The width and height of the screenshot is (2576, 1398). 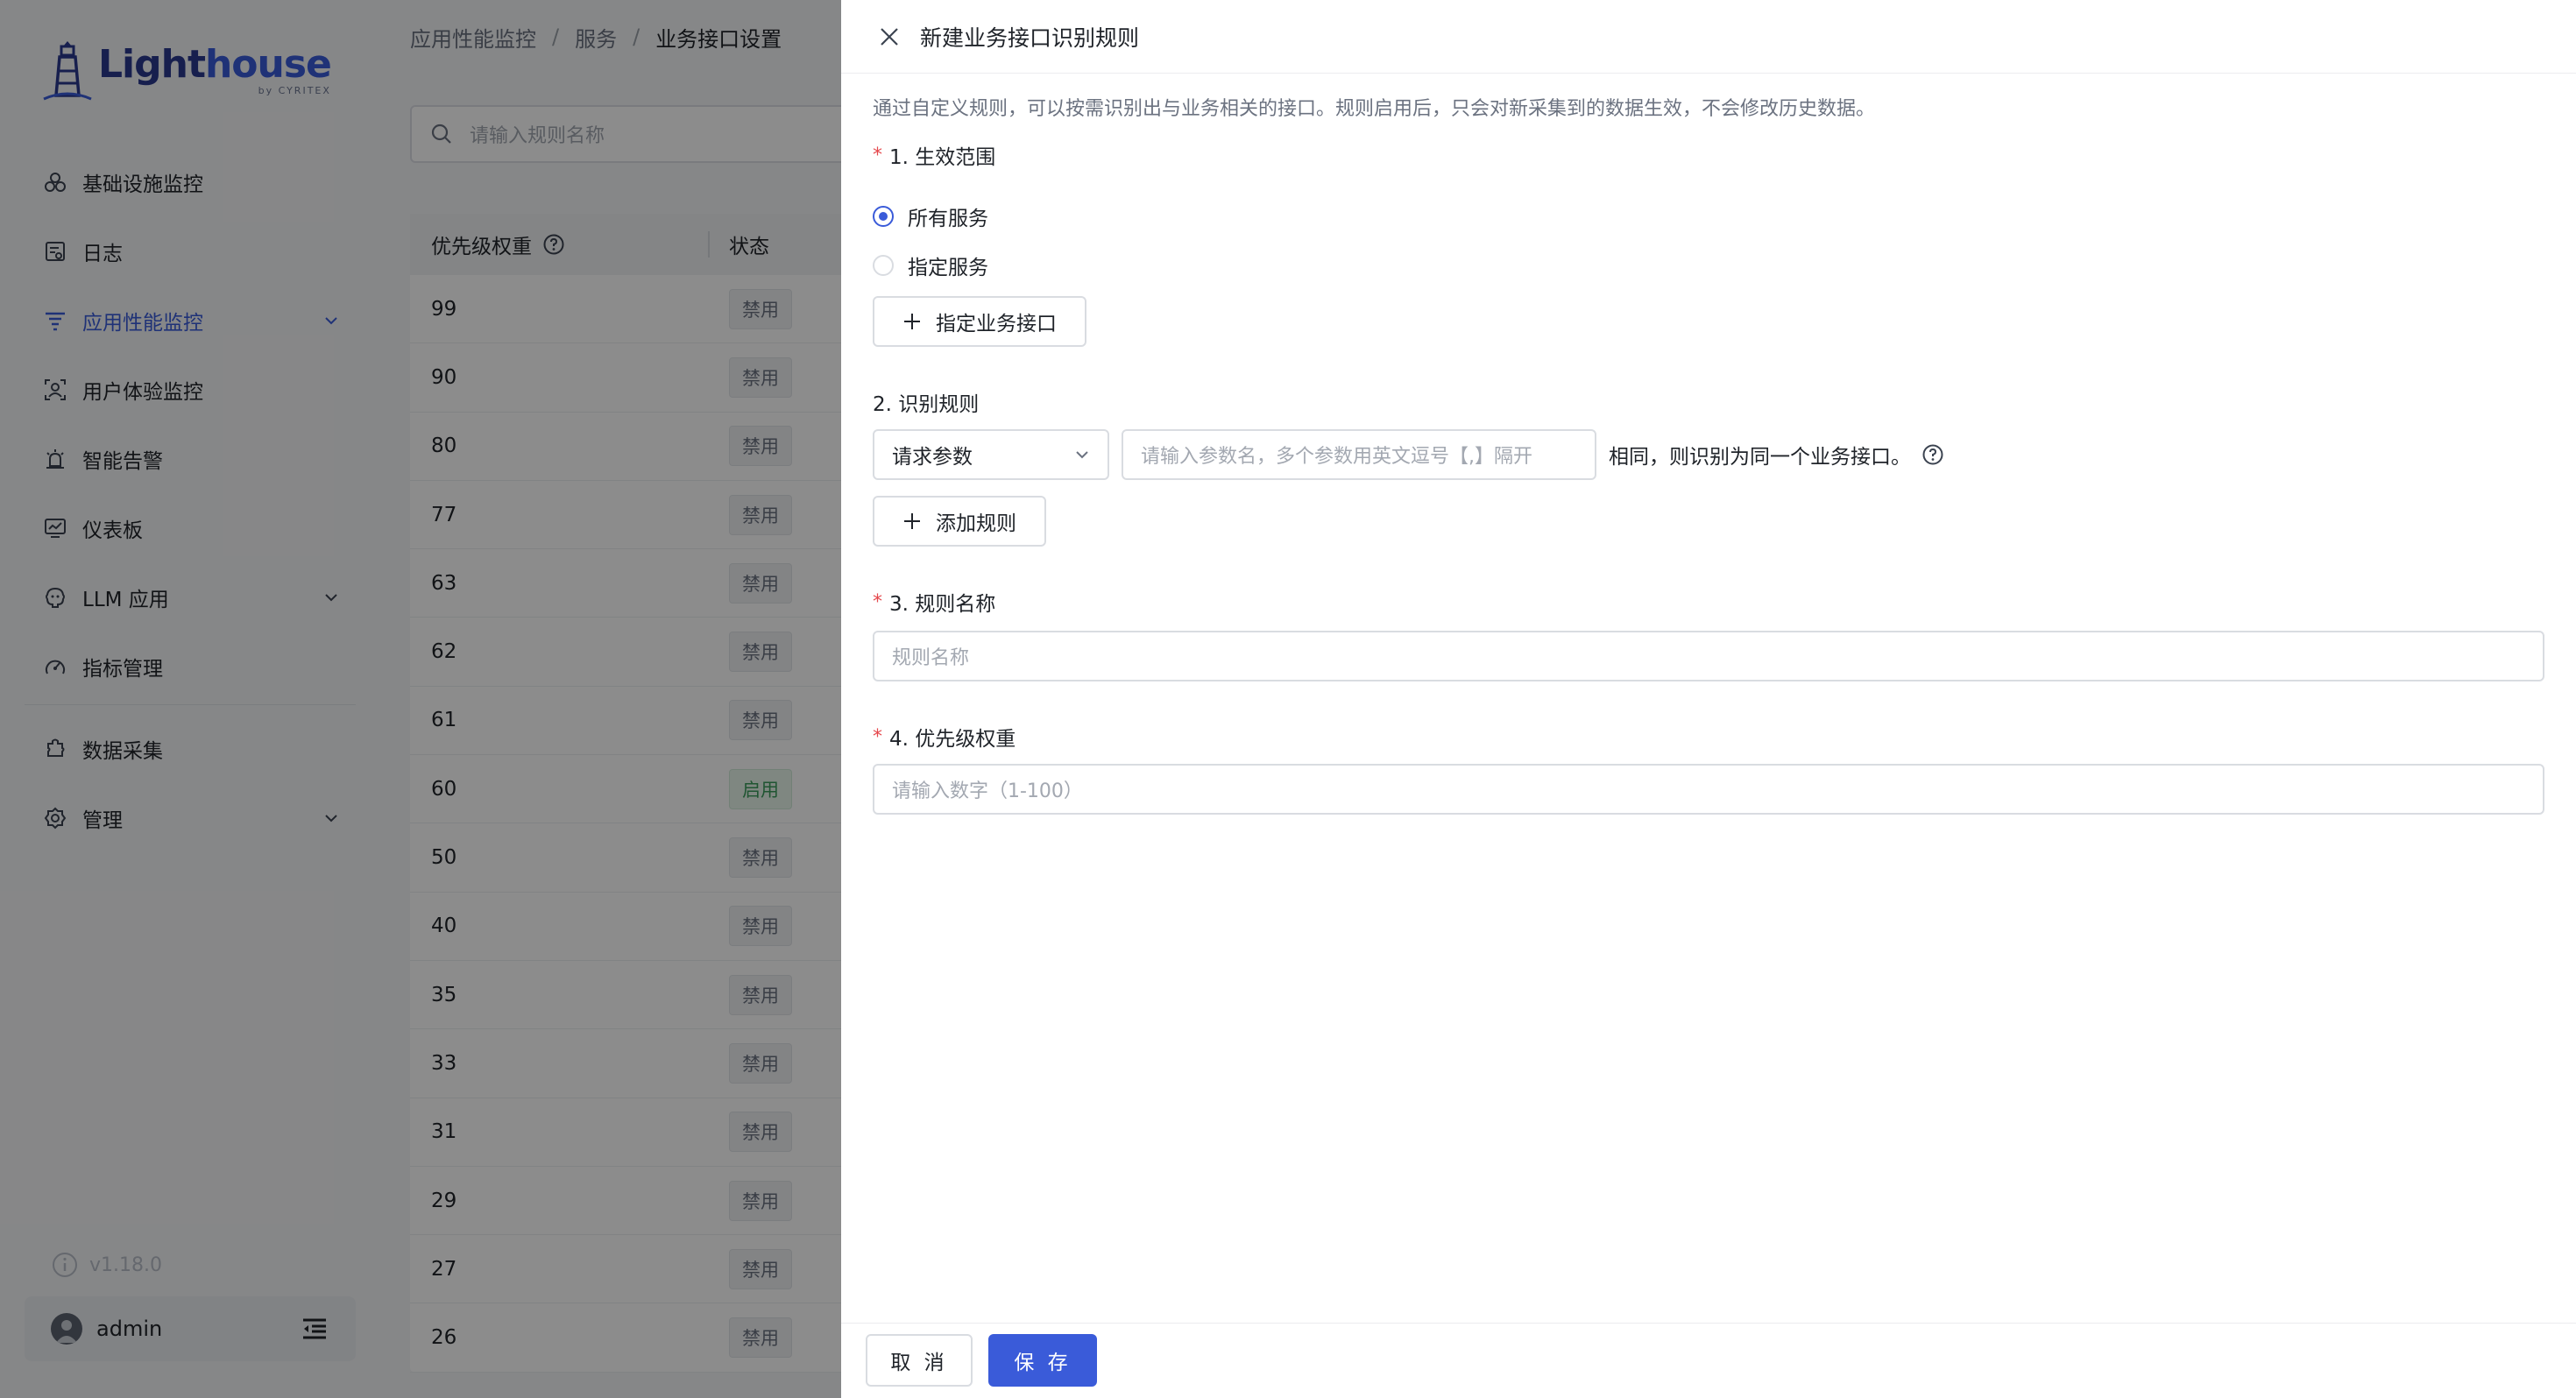 What do you see at coordinates (948, 268) in the screenshot?
I see `radio-specified-services-label: 指定服务` at bounding box center [948, 268].